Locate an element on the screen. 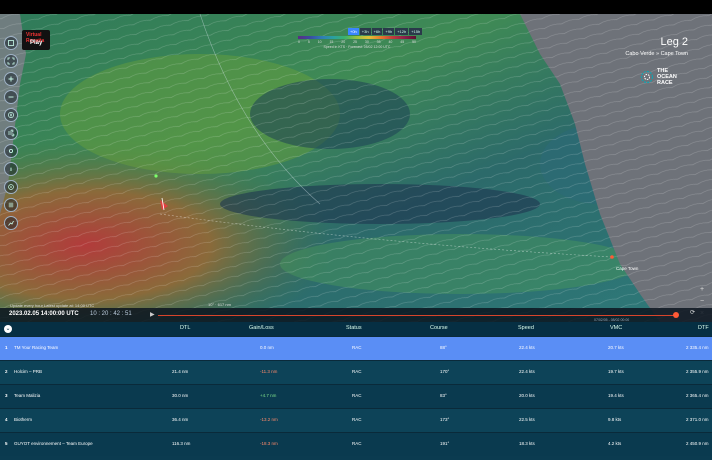 The image size is (712, 460). team-name: TM Your Racing Team is located at coordinates (36, 347).